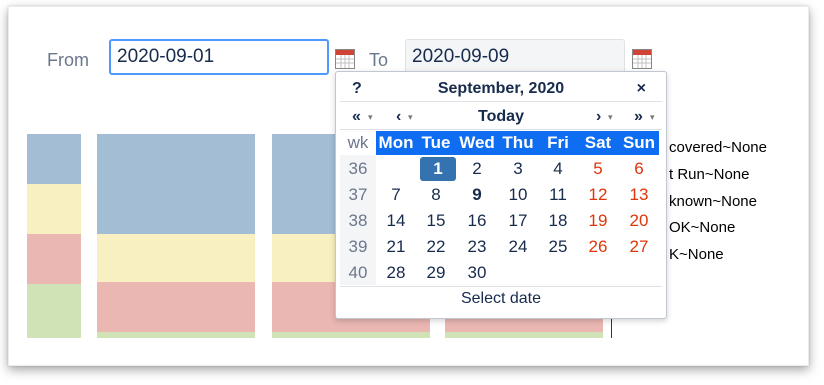  I want to click on day-cell: 7, so click(396, 195).